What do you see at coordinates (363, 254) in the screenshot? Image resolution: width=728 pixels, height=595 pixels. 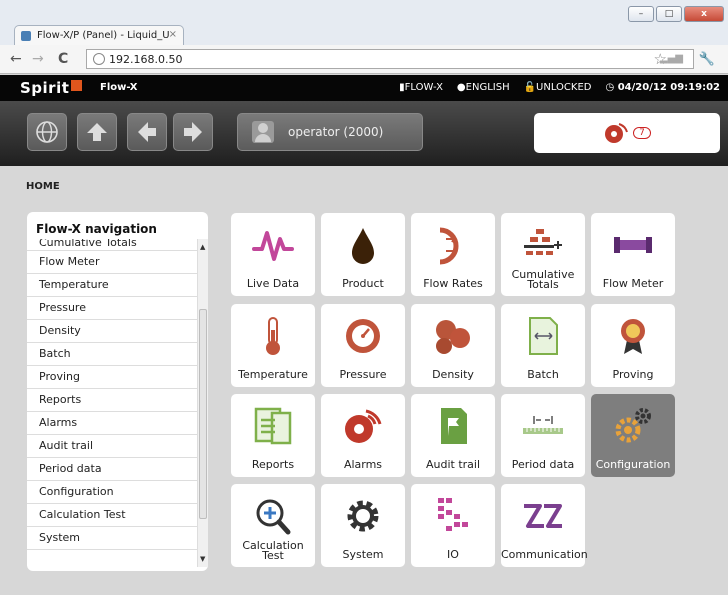 I see `tile-product: Product` at bounding box center [363, 254].